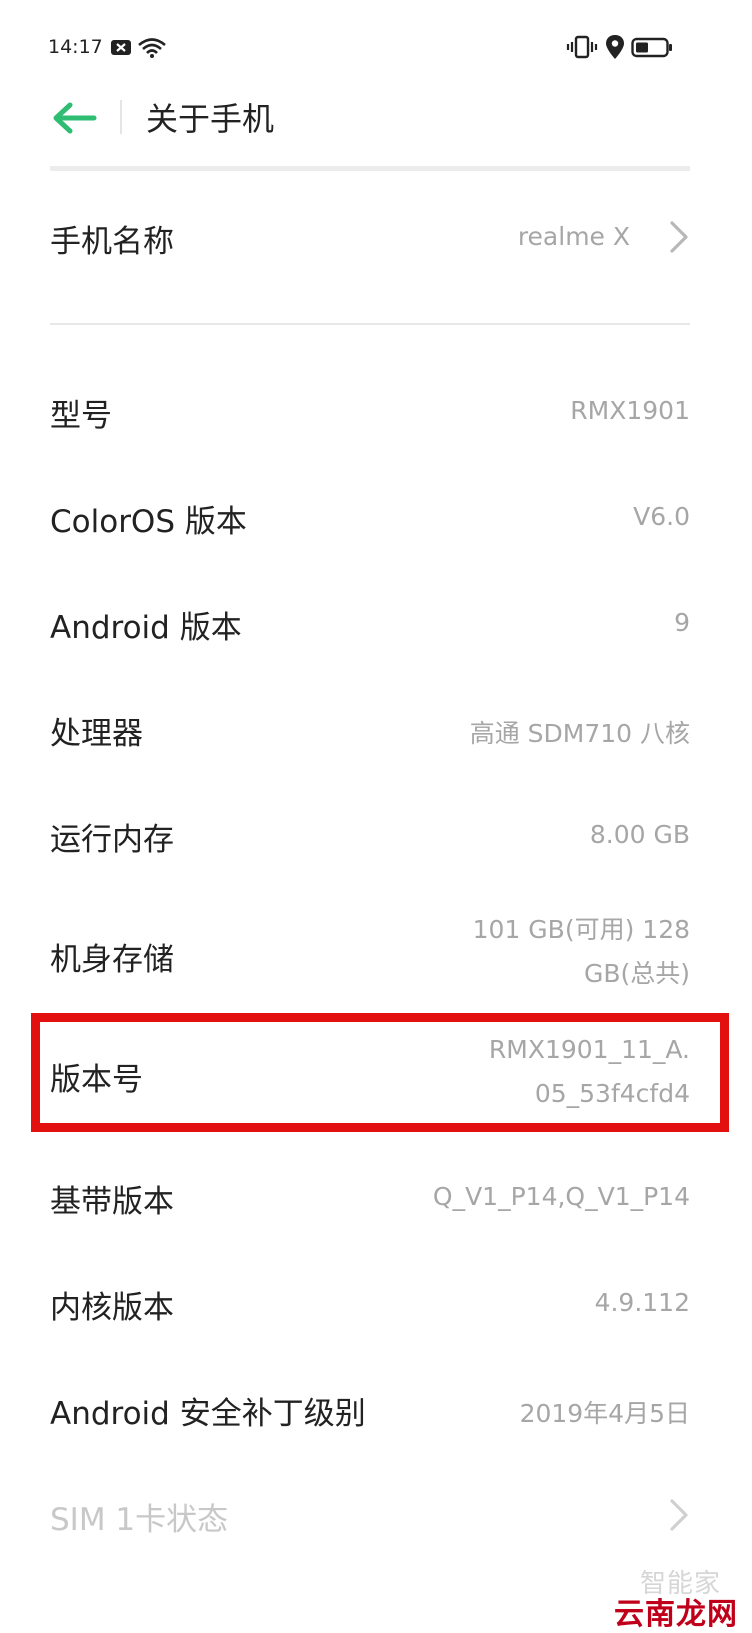  Describe the element at coordinates (148, 522) in the screenshot. I see `coloros-version-label: ColorOS 版本` at that location.